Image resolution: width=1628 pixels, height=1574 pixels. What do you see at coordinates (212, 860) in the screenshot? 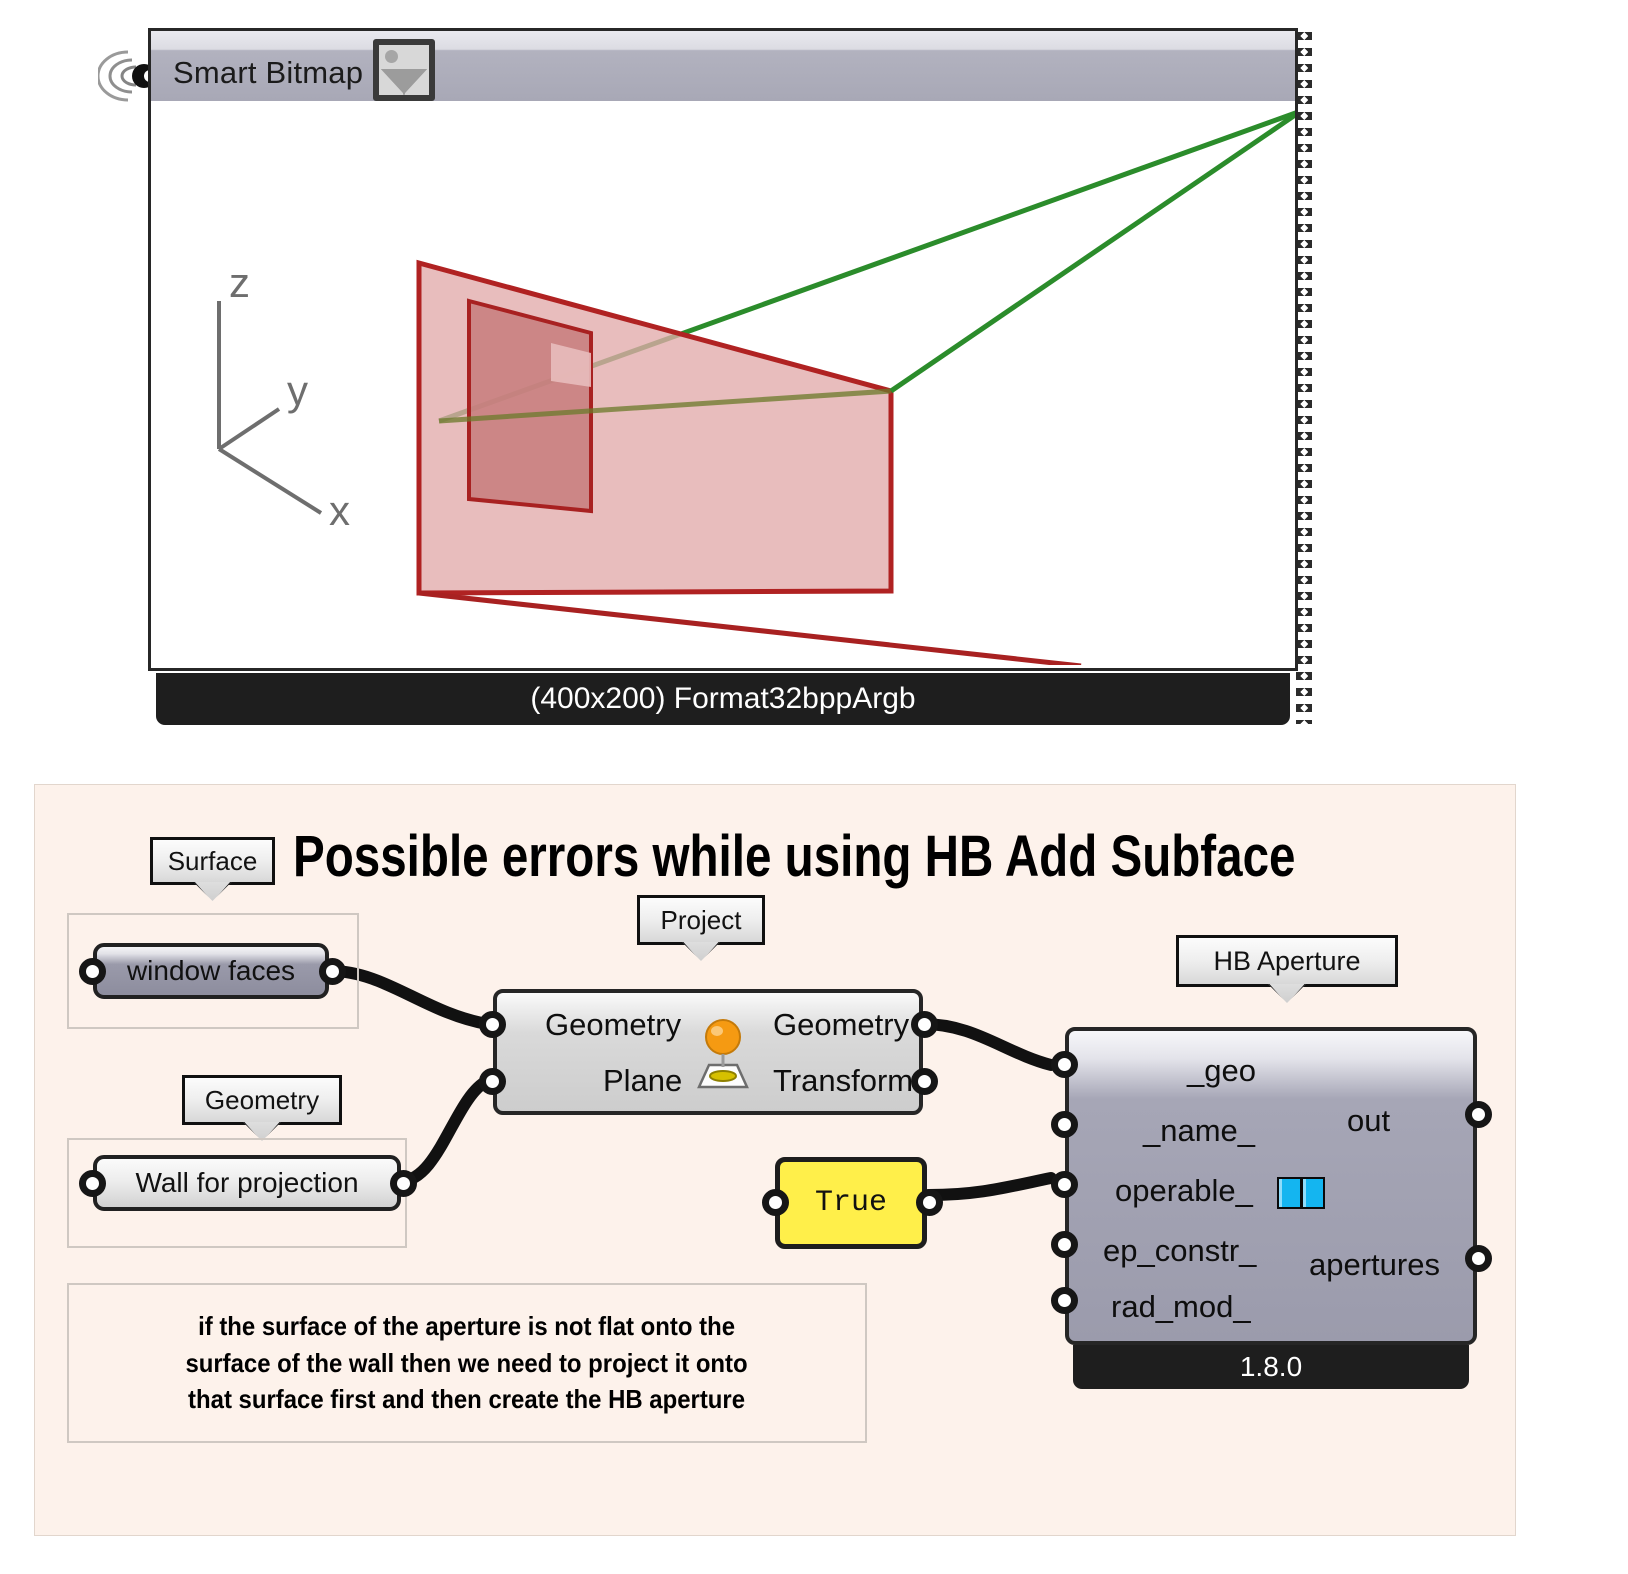
I see `tag-surface-label: Surface` at bounding box center [212, 860].